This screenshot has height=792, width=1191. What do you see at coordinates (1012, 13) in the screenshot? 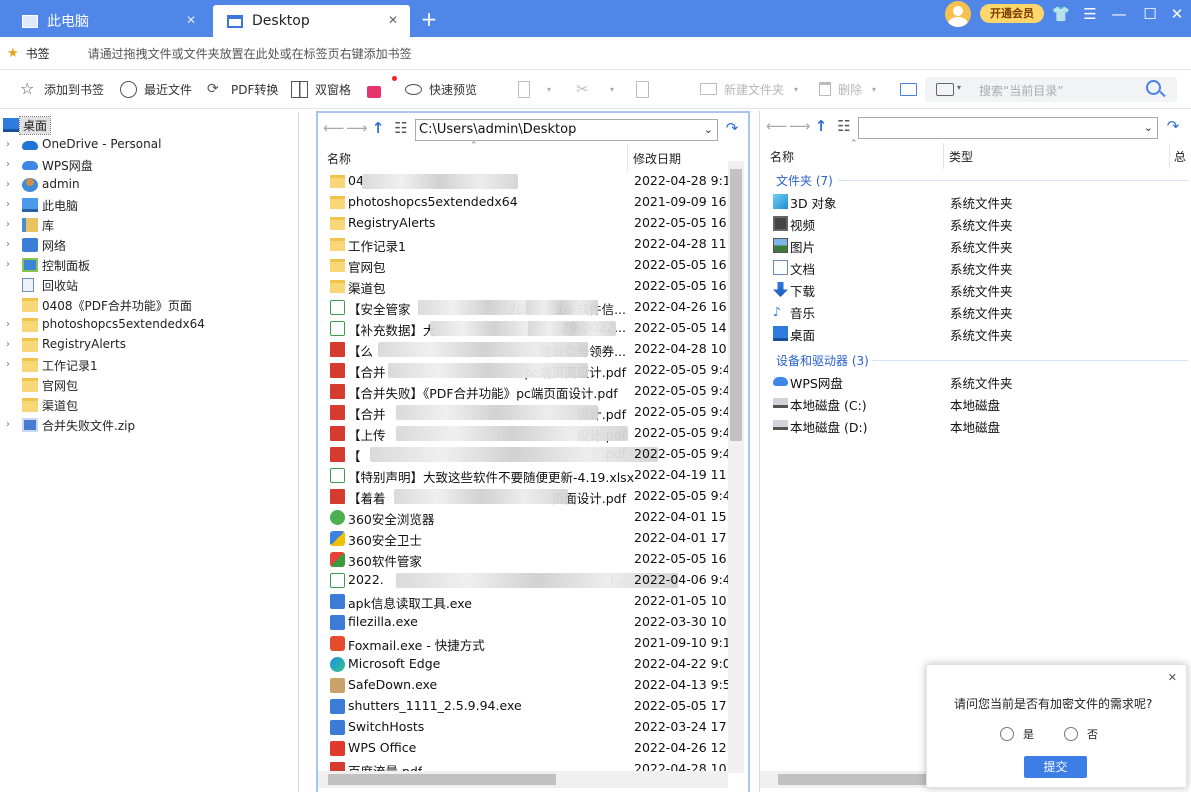
I see `vip-button: 开通会员` at bounding box center [1012, 13].